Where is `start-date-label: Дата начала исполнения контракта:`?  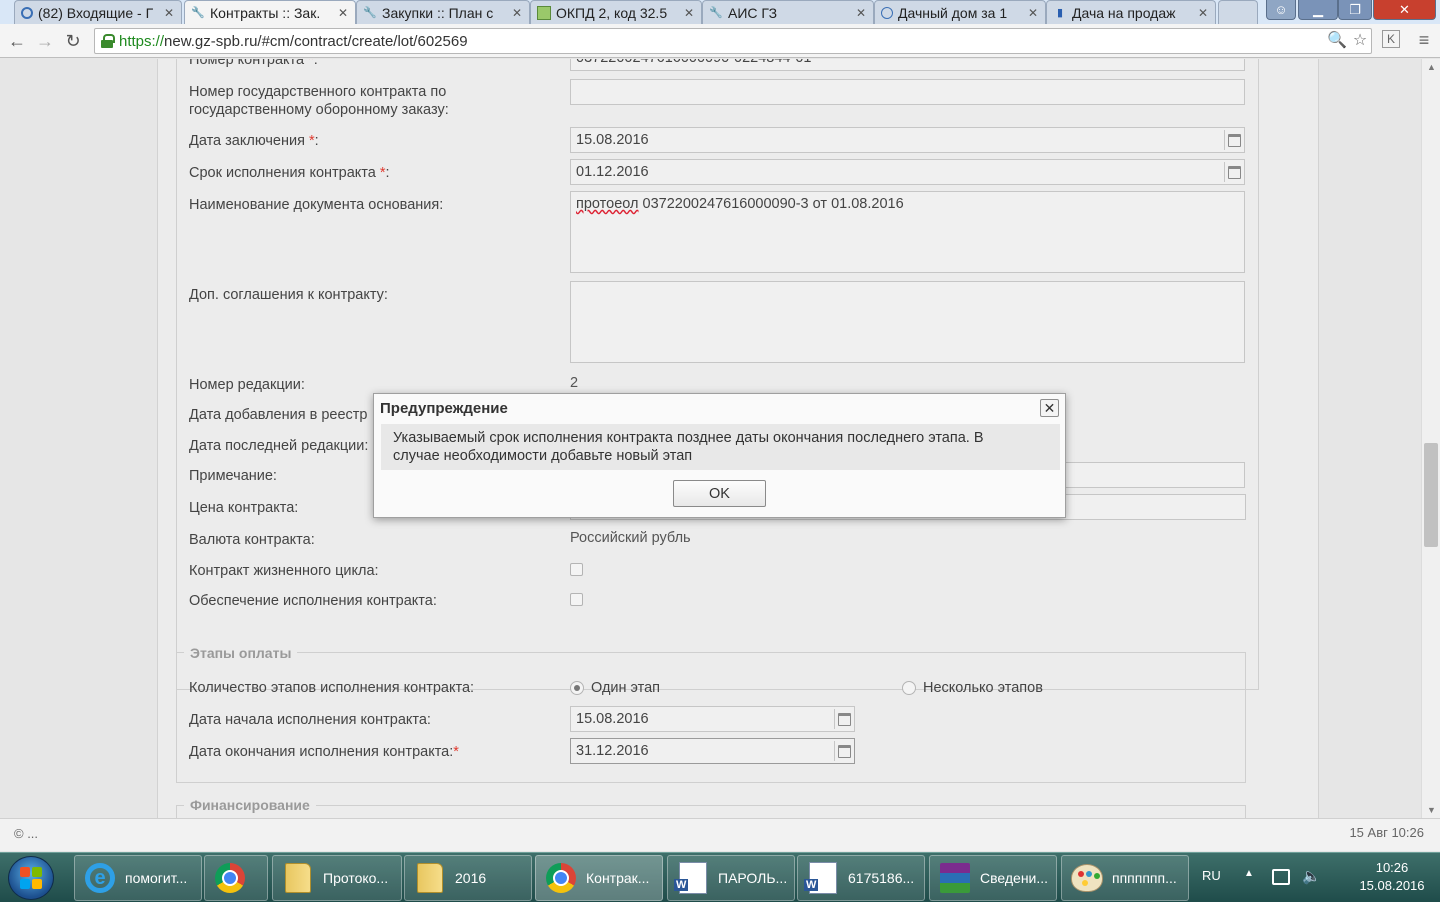 start-date-label: Дата начала исполнения контракта: is located at coordinates (310, 720).